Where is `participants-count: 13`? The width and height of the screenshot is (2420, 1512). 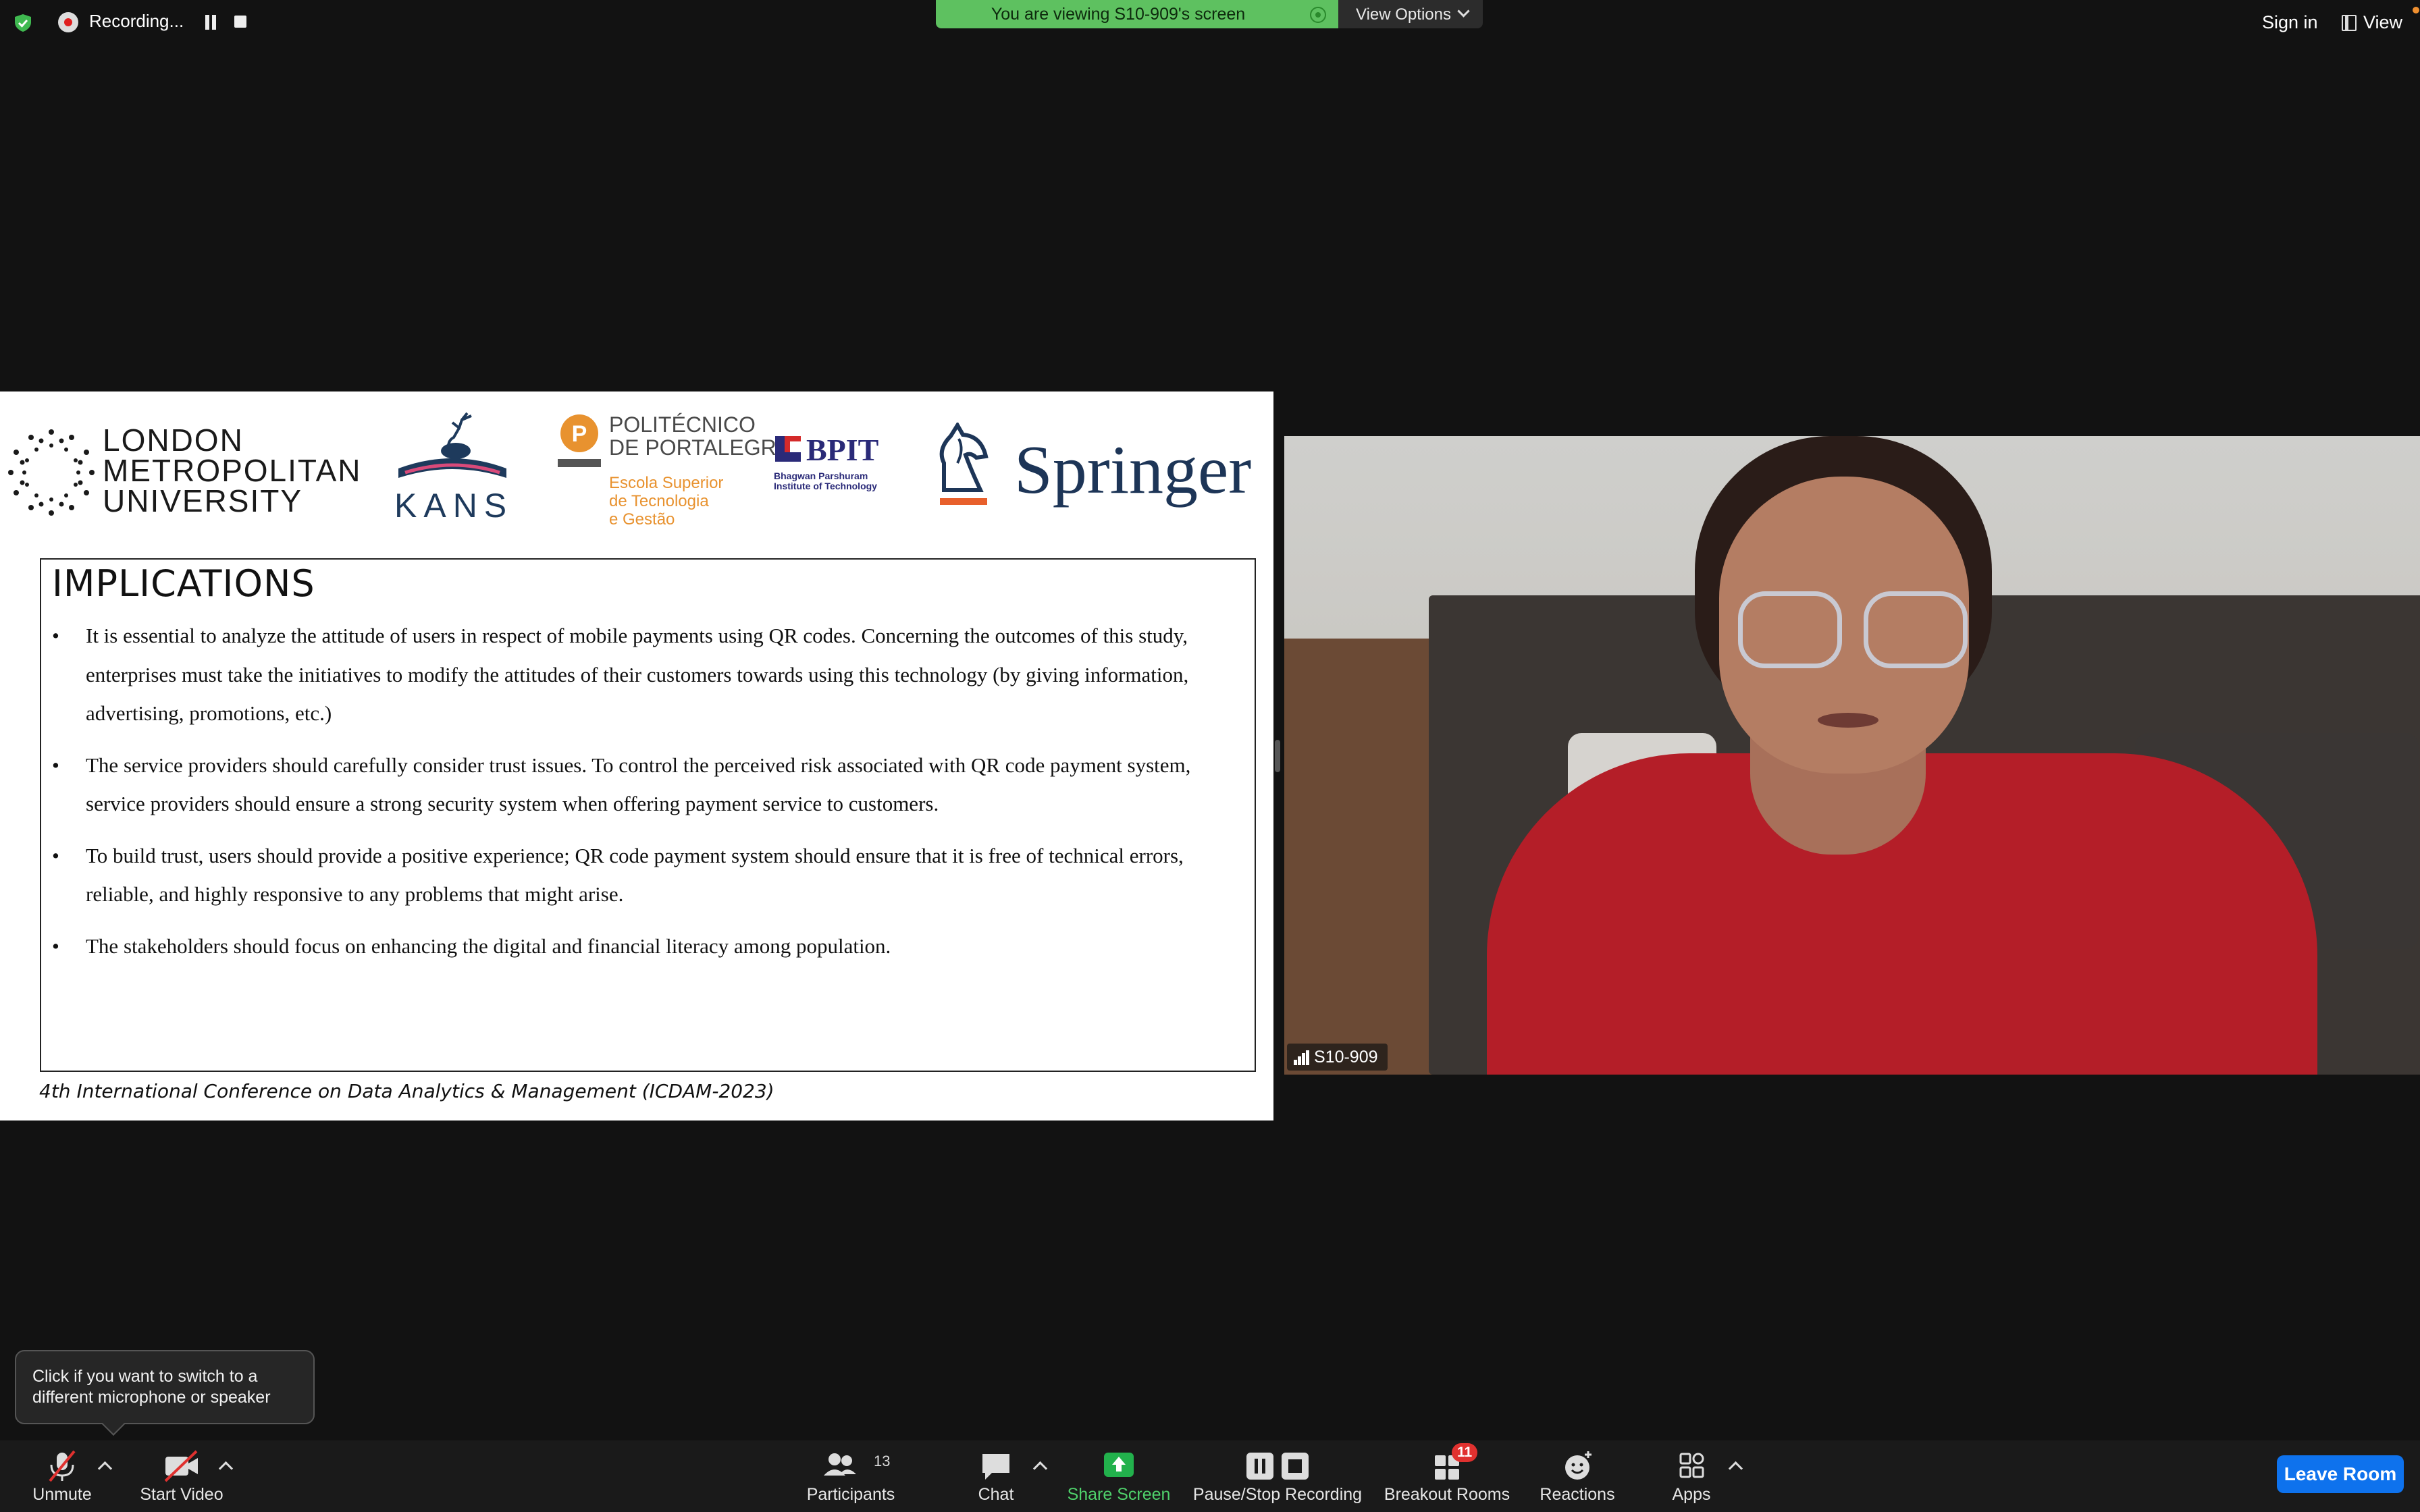
participants-count: 13 is located at coordinates (882, 1461).